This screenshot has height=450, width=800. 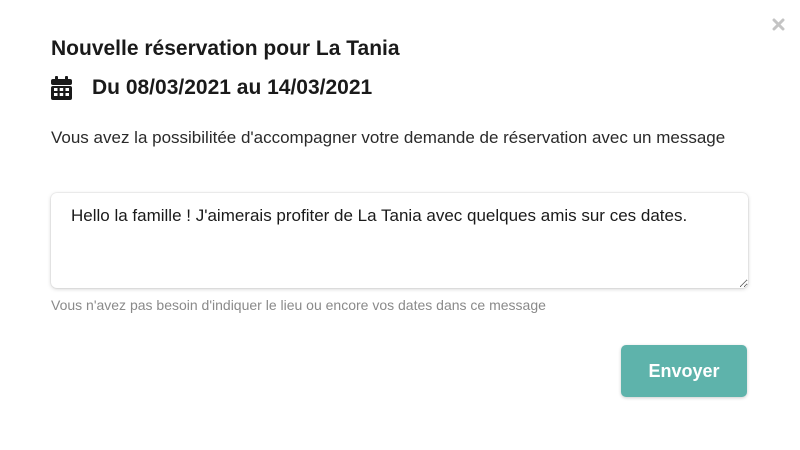 I want to click on date-range: Du 08/03/2021 au 14/03/2021, so click(x=211, y=88).